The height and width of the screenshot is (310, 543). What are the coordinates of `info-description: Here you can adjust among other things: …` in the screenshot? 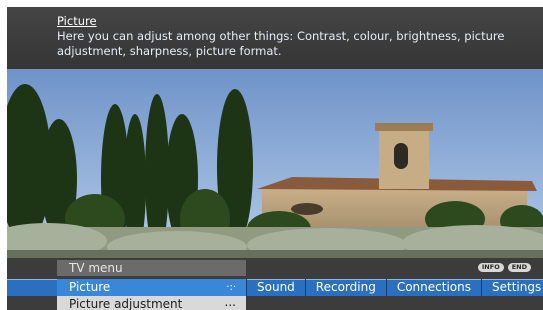 It's located at (281, 43).